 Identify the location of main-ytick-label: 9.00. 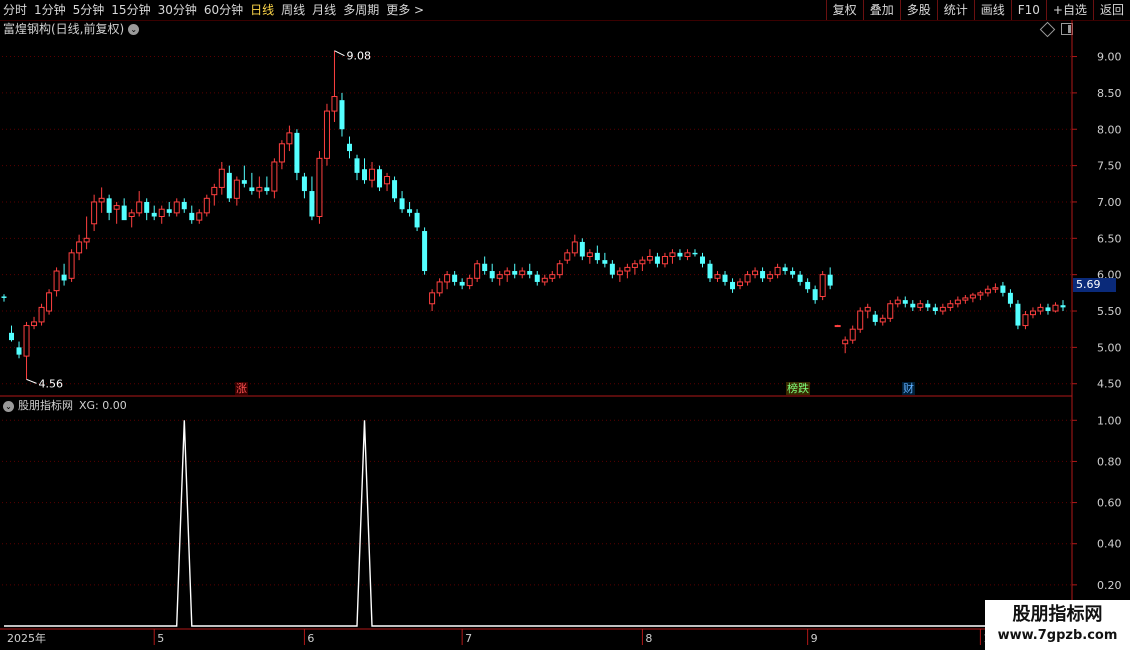
(1109, 57).